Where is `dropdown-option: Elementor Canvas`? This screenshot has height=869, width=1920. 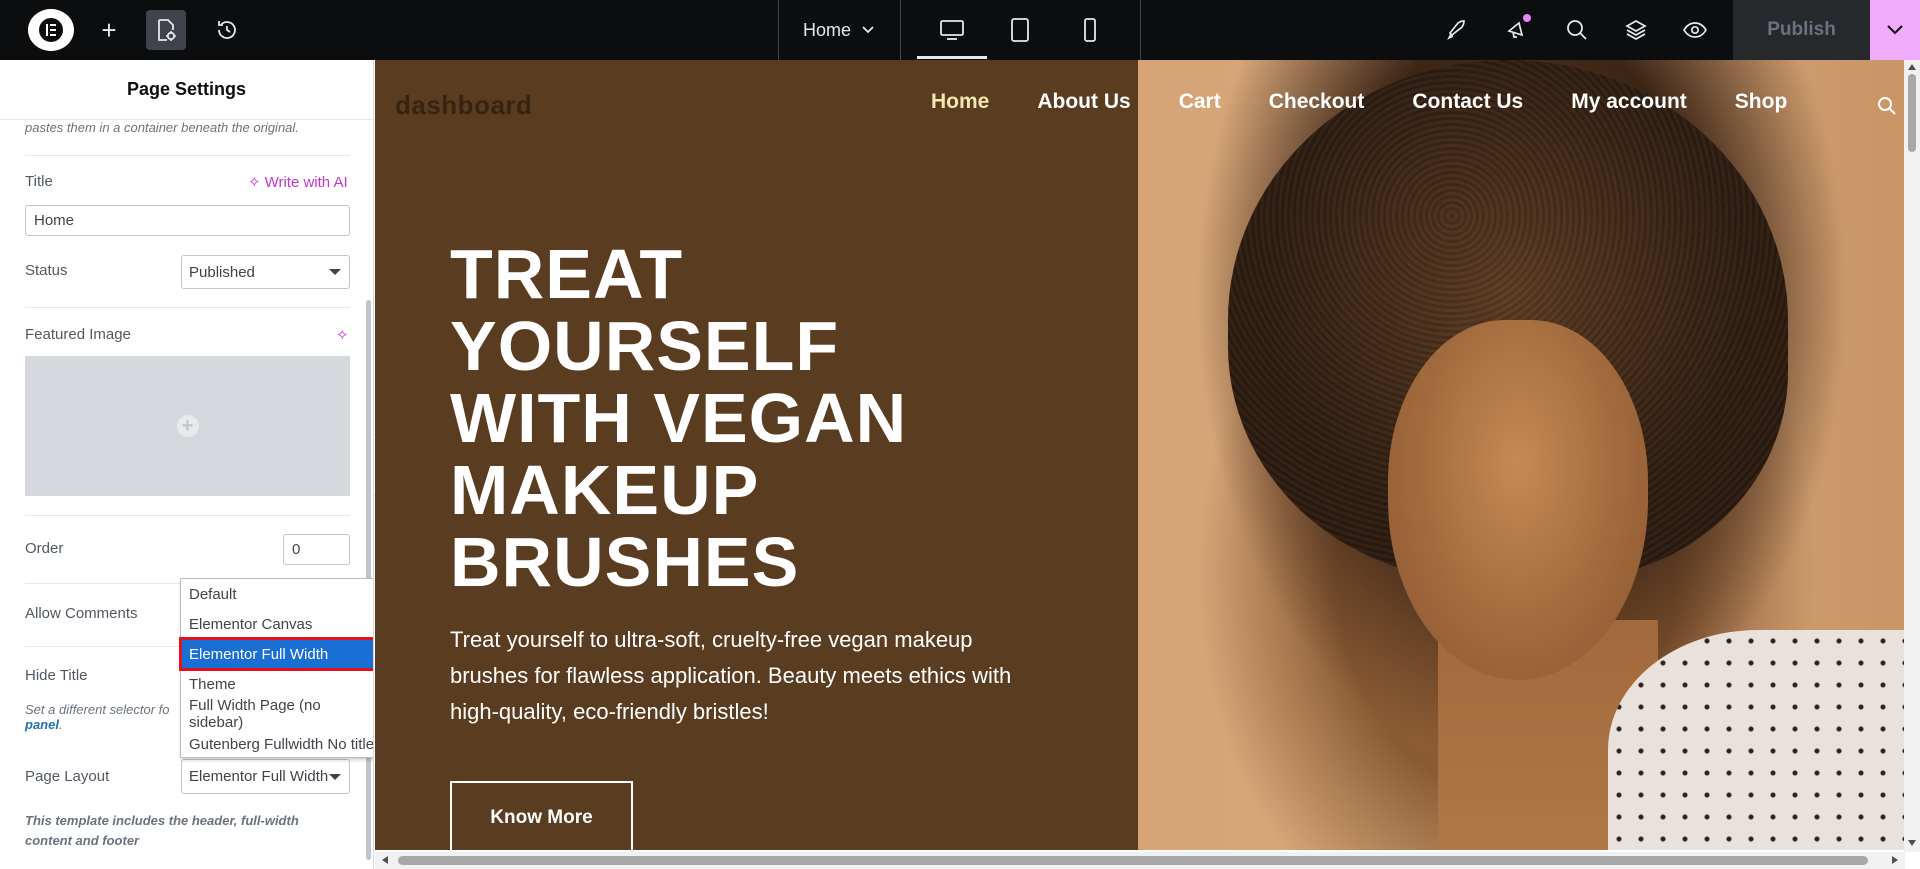
dropdown-option: Elementor Canvas is located at coordinates (277, 624).